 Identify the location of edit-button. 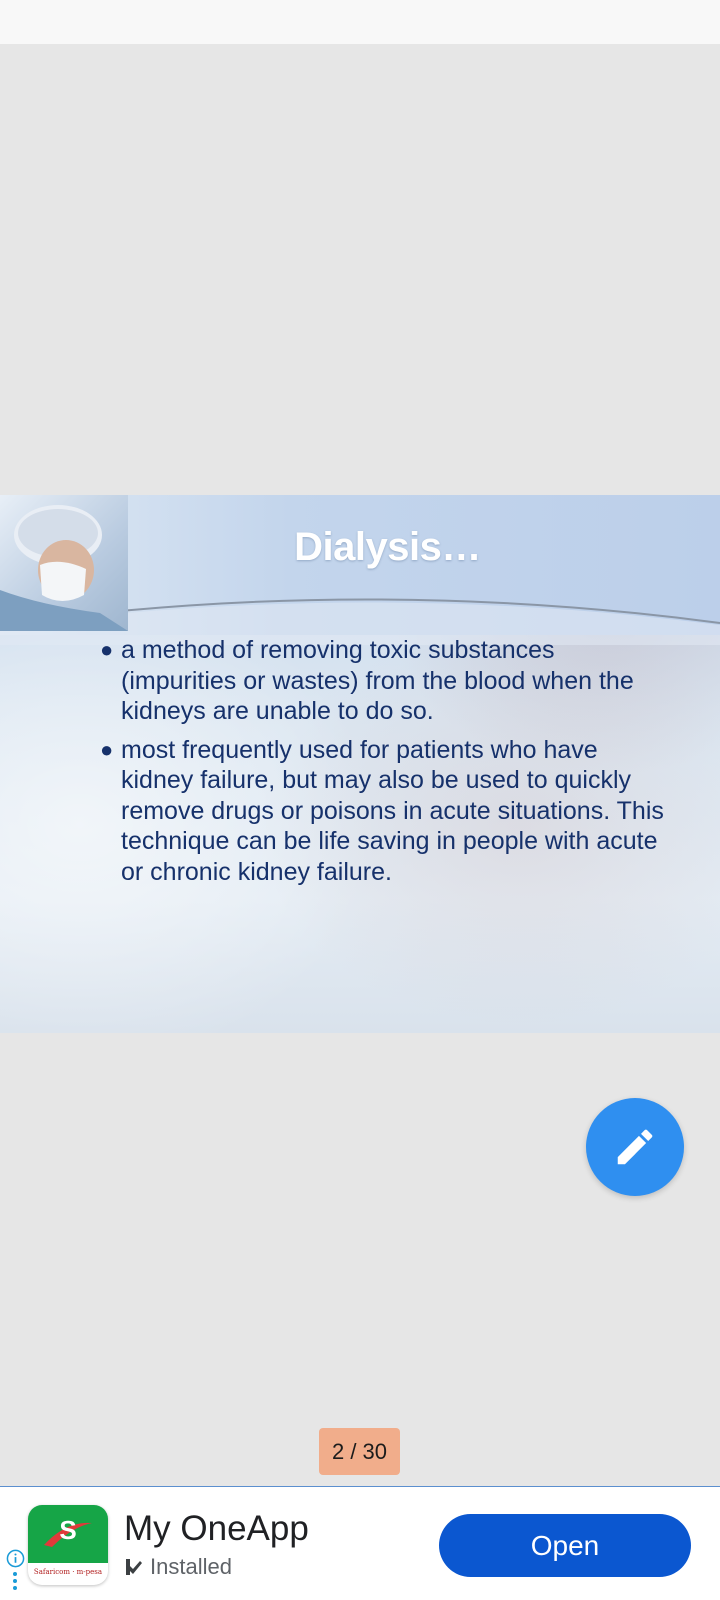
(635, 1147).